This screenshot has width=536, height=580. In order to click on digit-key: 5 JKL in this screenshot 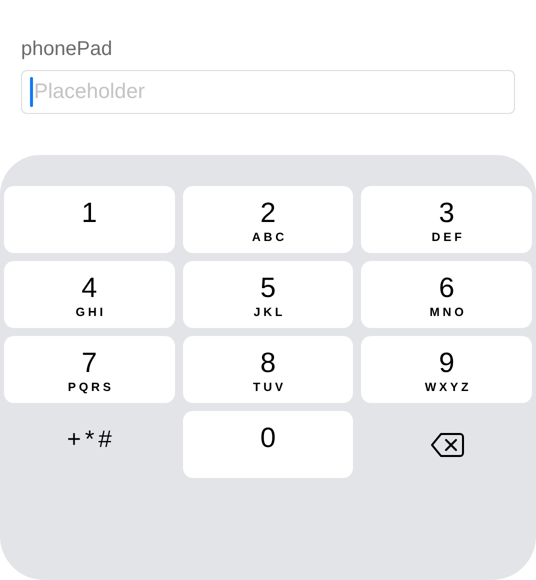, I will do `click(268, 294)`.